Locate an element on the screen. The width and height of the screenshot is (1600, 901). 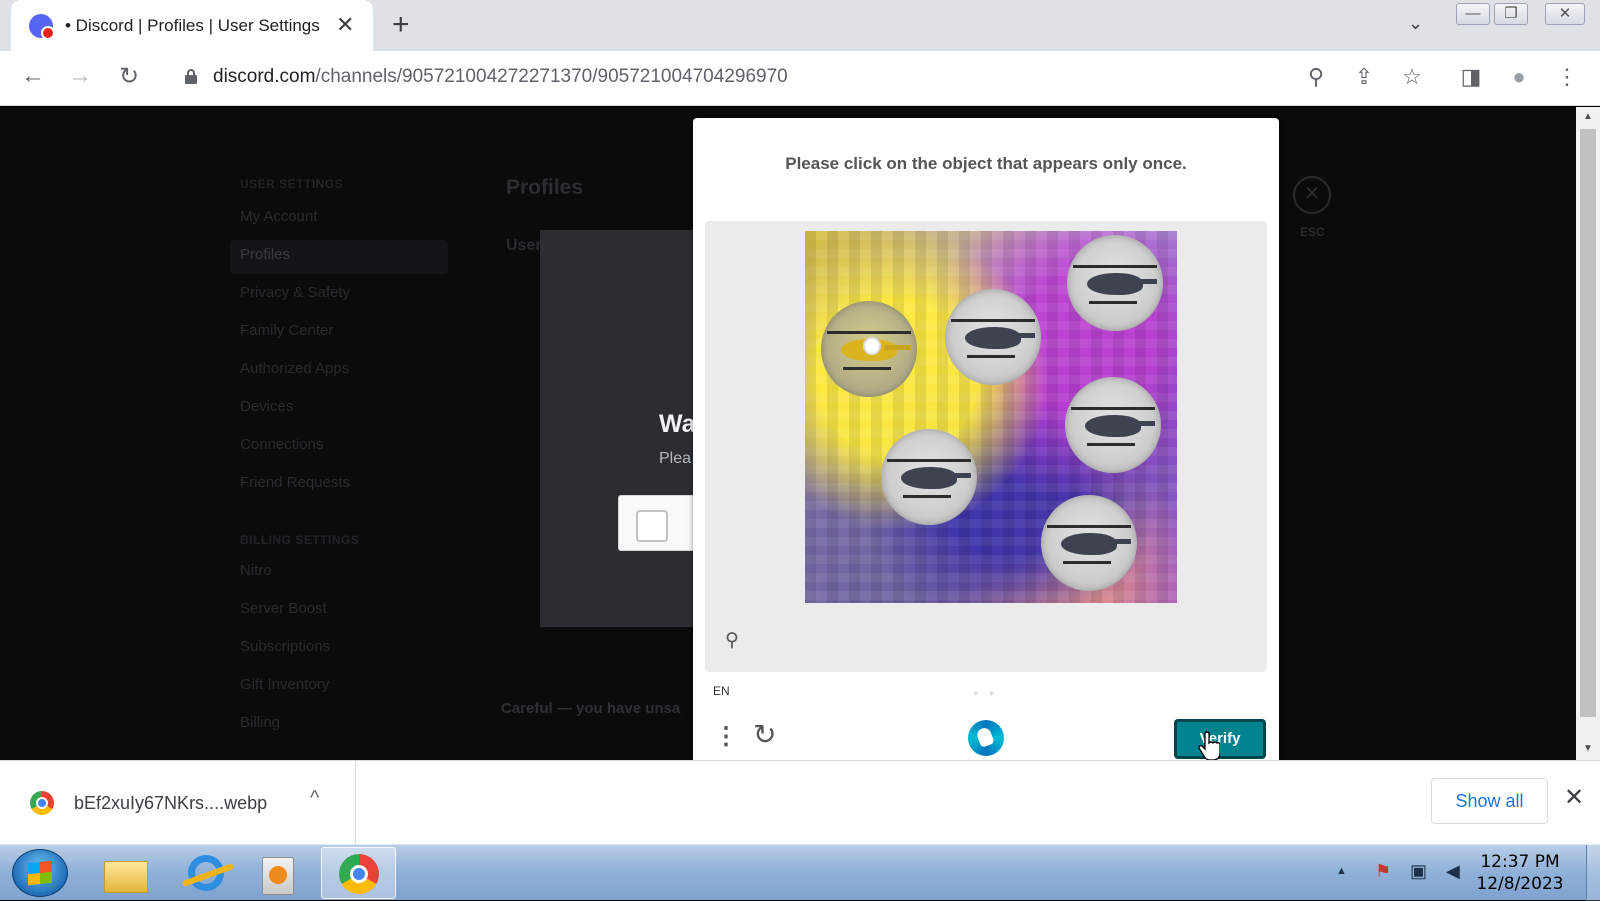
taskbar-chrome is located at coordinates (358, 873).